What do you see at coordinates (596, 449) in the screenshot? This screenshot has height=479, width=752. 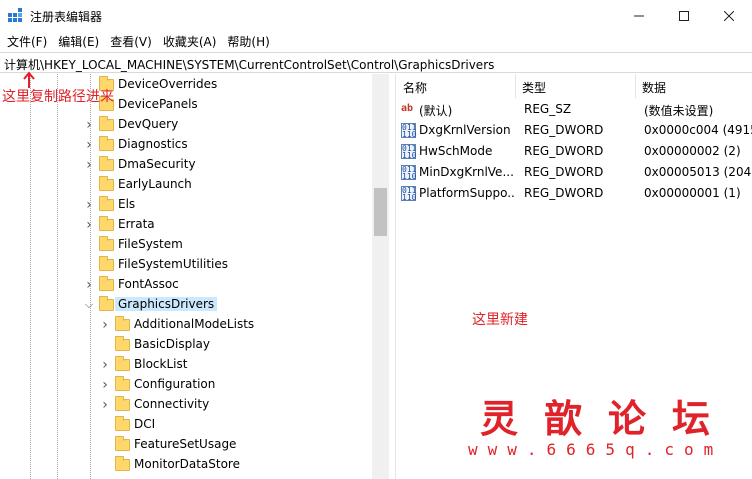 I see `watermark-url: www.6665q.com` at bounding box center [596, 449].